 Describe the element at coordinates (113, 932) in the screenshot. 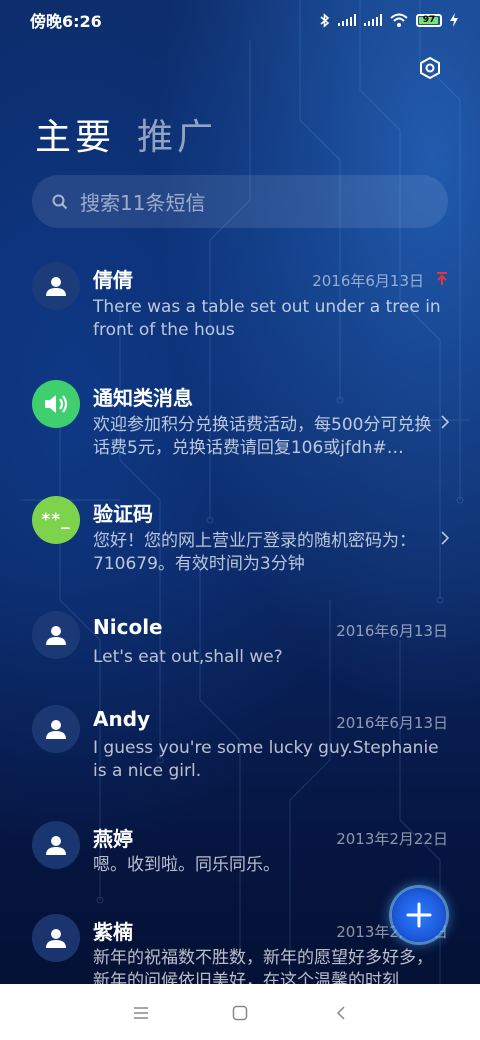

I see `contact-name: 紫楠` at that location.